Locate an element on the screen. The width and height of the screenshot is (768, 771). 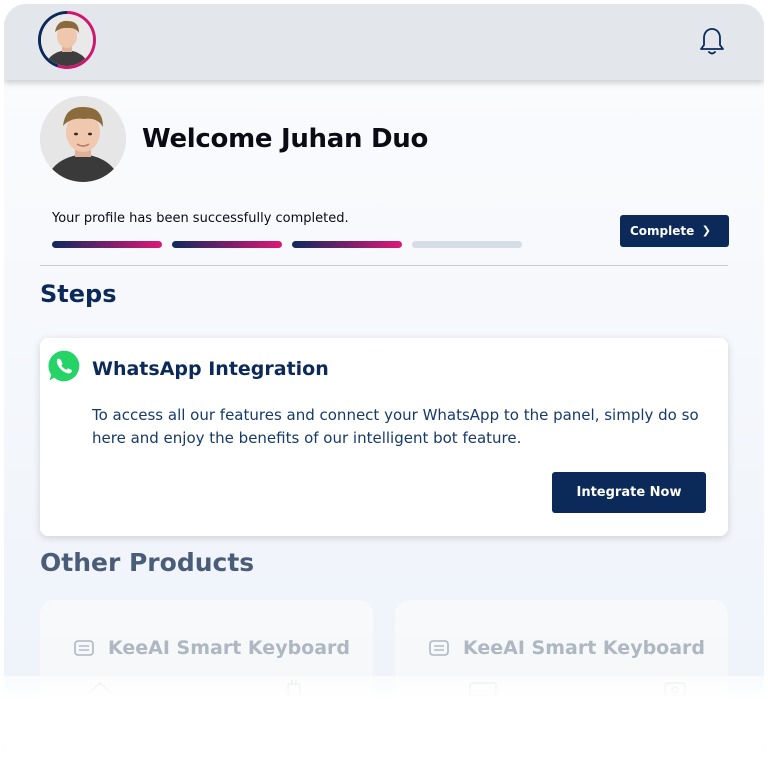
avatar is located at coordinates (67, 40).